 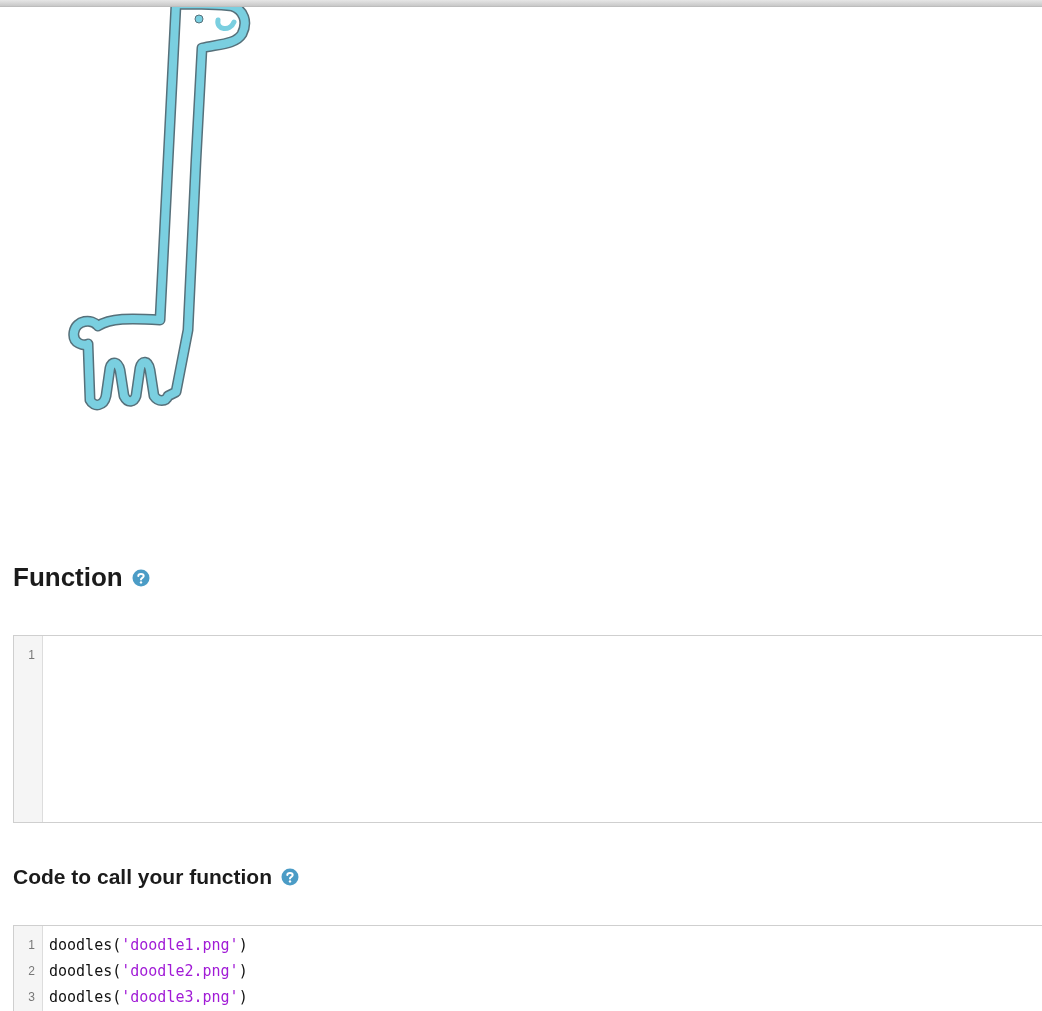 What do you see at coordinates (148, 971) in the screenshot?
I see `code-line: doodles('doodle2.png')` at bounding box center [148, 971].